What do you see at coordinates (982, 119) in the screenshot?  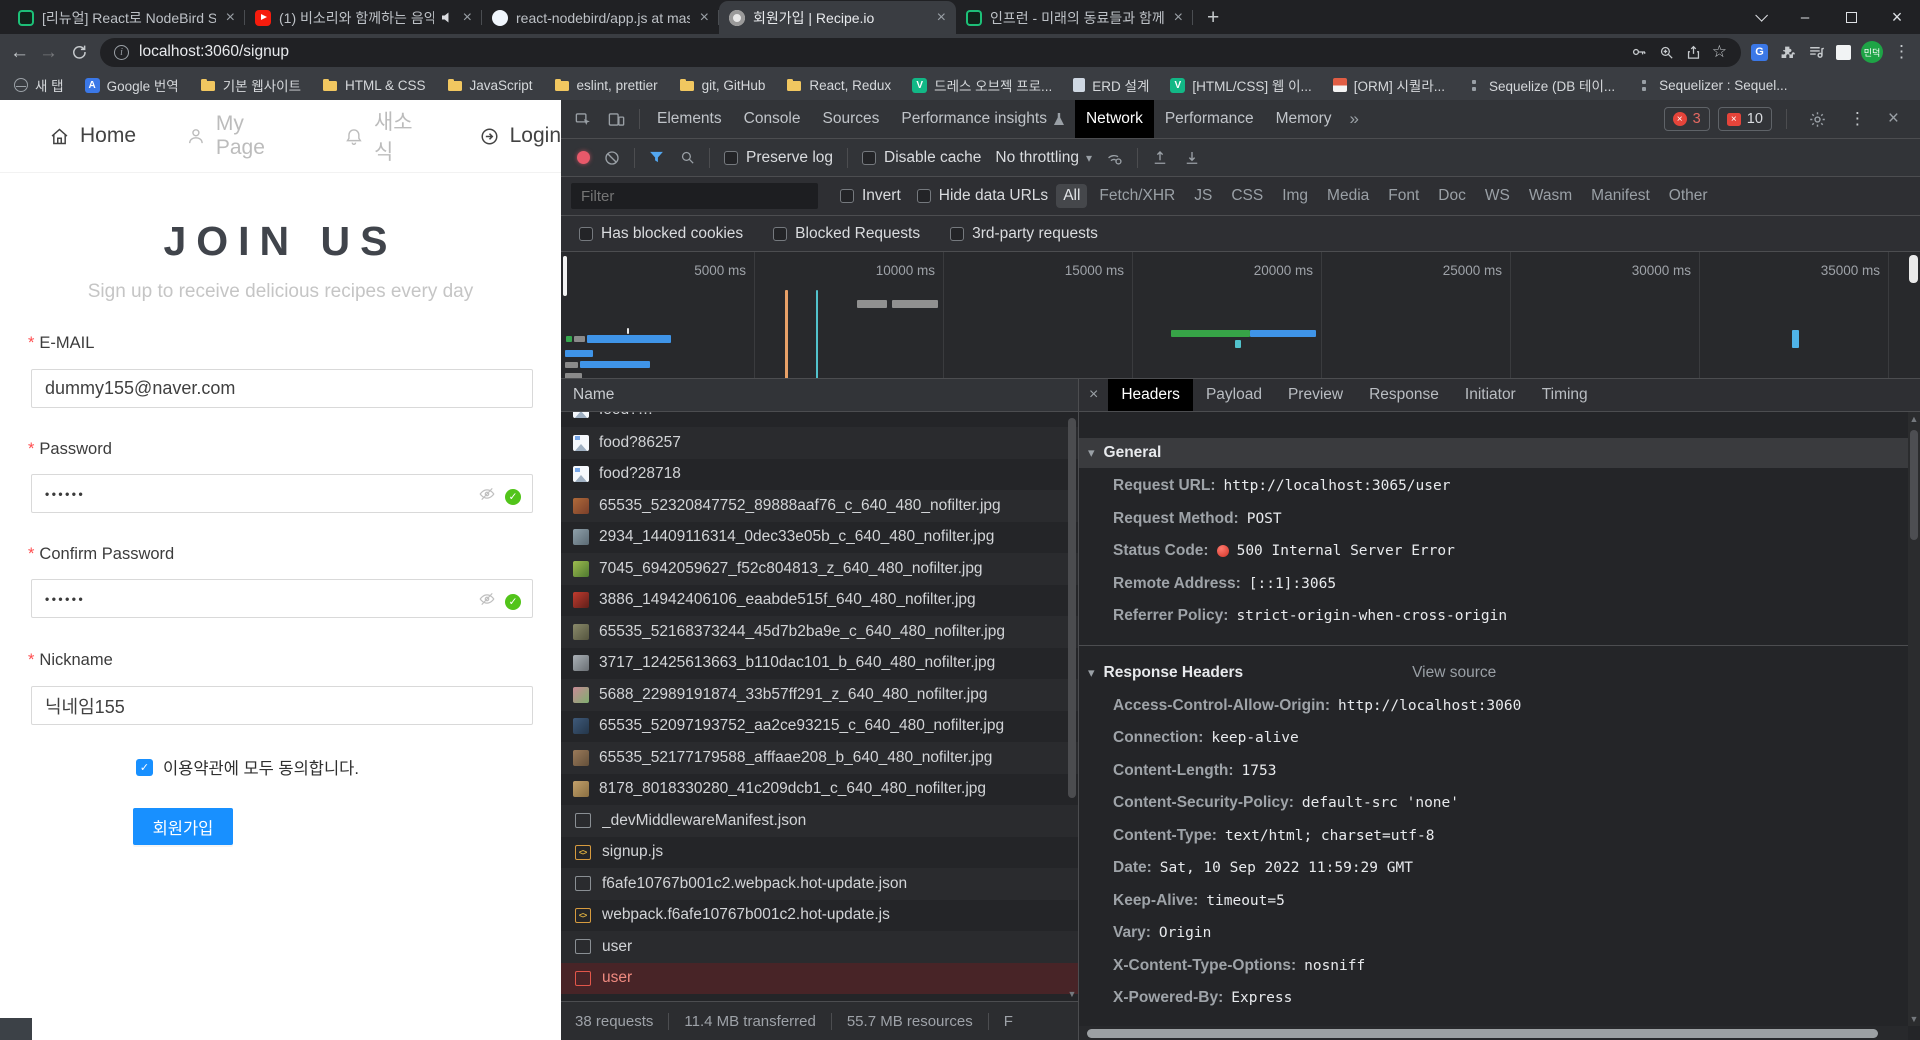 I see `devtools-tab: Performance insights` at bounding box center [982, 119].